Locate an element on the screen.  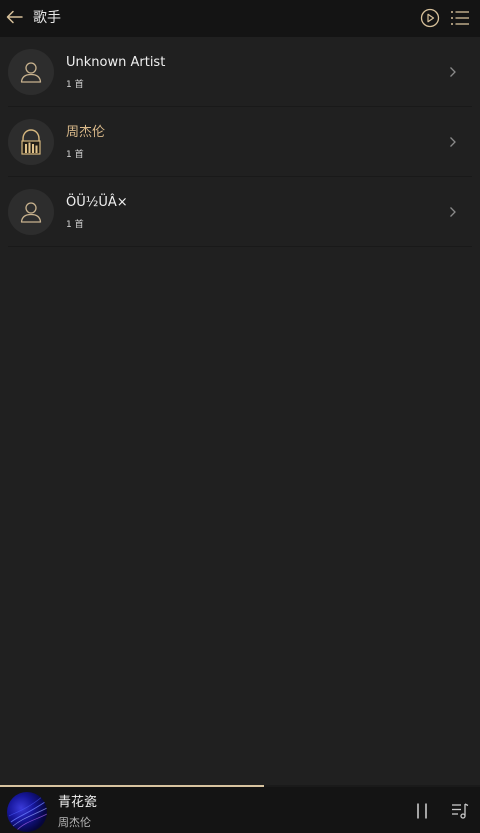
artist-row-garbled-name: ÖÜ½ÜÂ× 1 首 is located at coordinates (240, 212).